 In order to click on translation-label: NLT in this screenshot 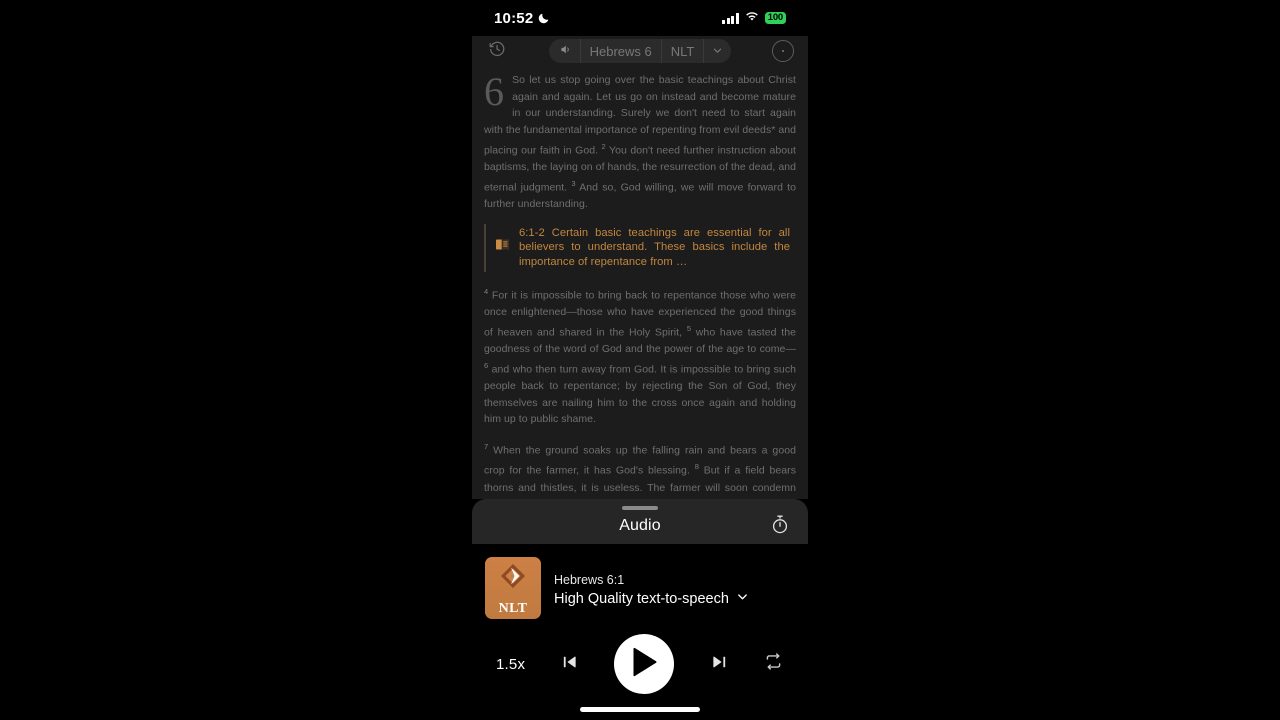, I will do `click(683, 51)`.